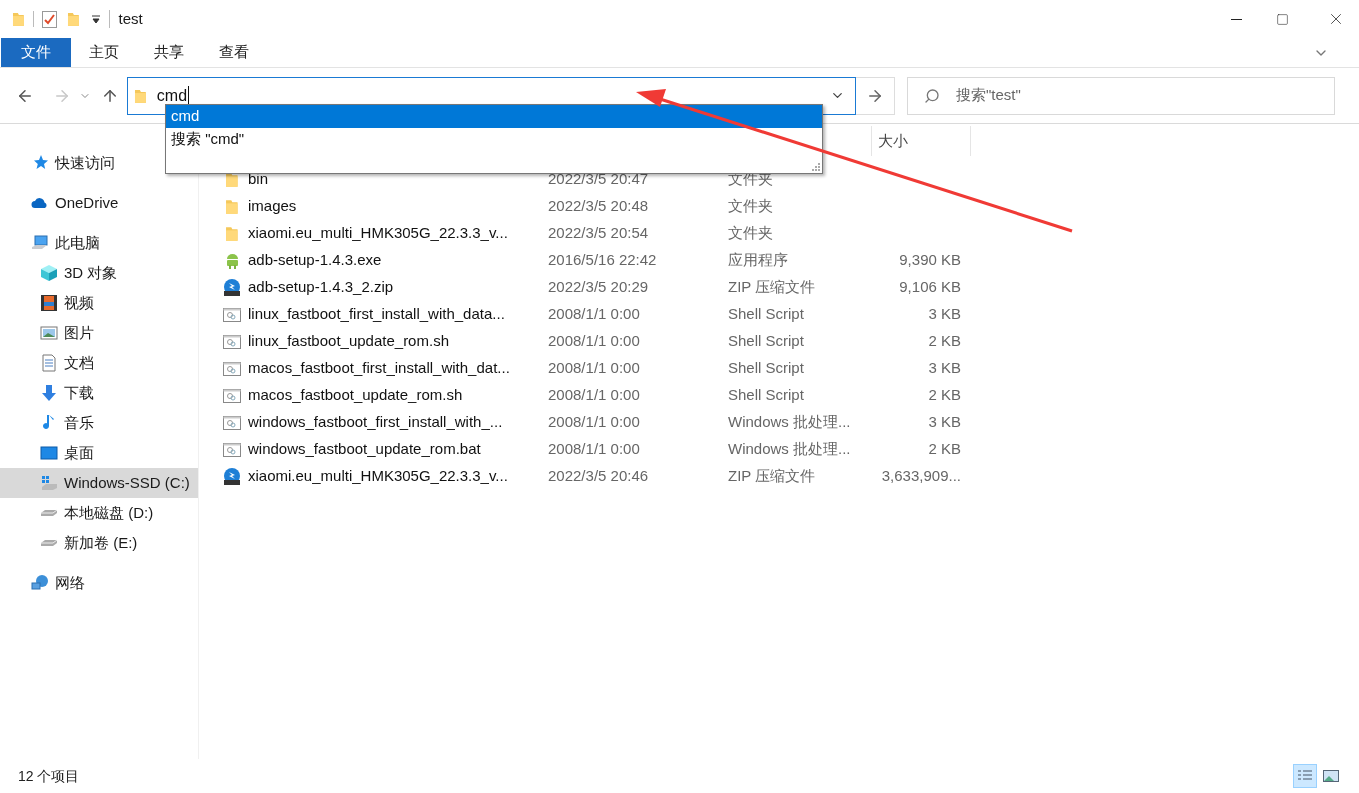  What do you see at coordinates (59, 163) in the screenshot?
I see `nav-item: 快速访问` at bounding box center [59, 163].